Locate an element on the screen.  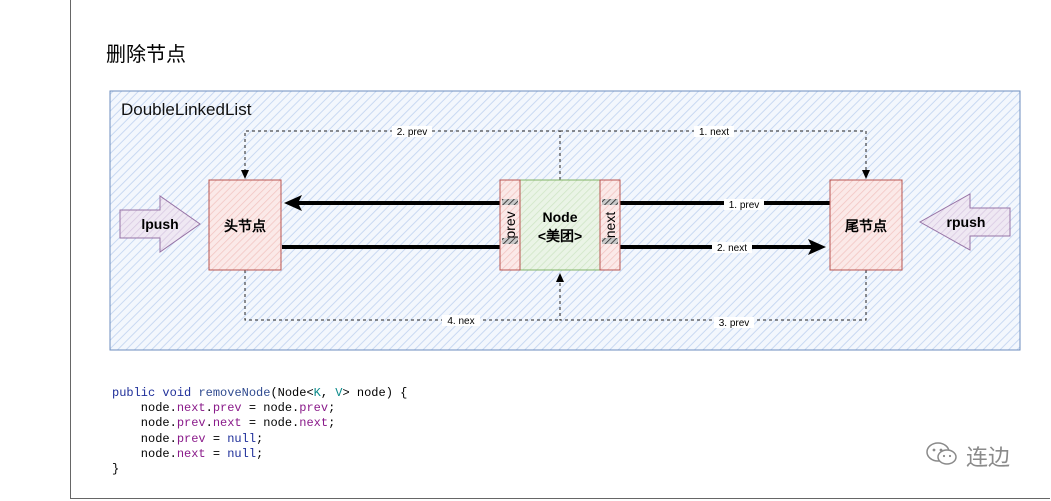
prev-field-dark is located at coordinates (510, 202).